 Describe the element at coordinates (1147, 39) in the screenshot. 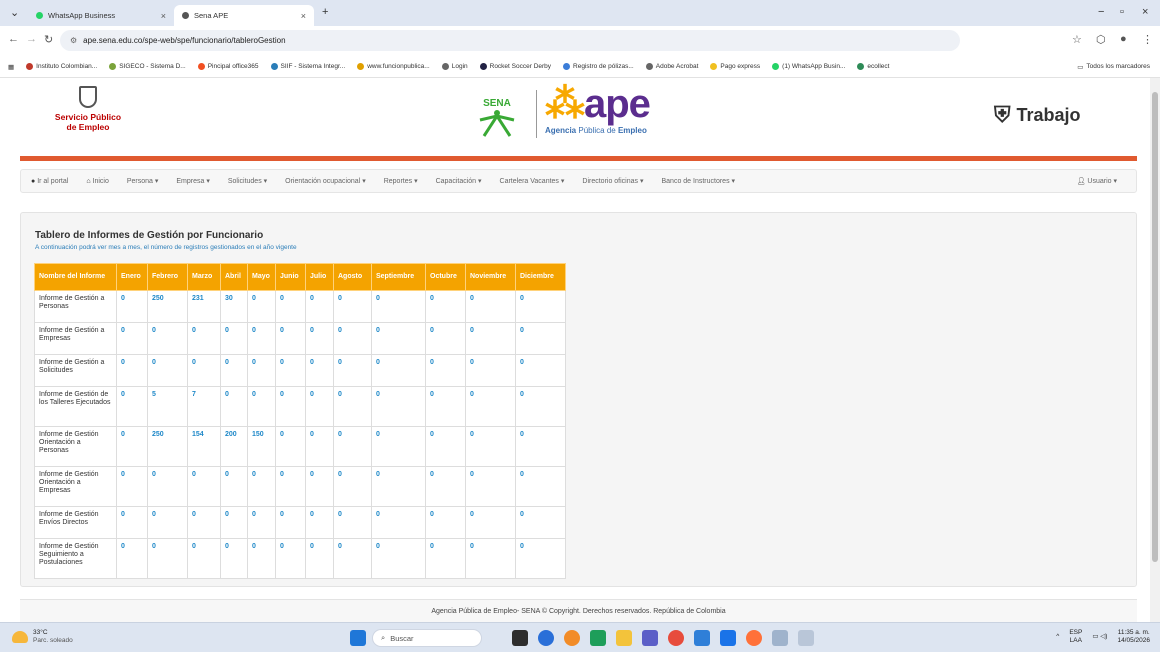

I see `menu-kebab-icon: ⋮` at that location.